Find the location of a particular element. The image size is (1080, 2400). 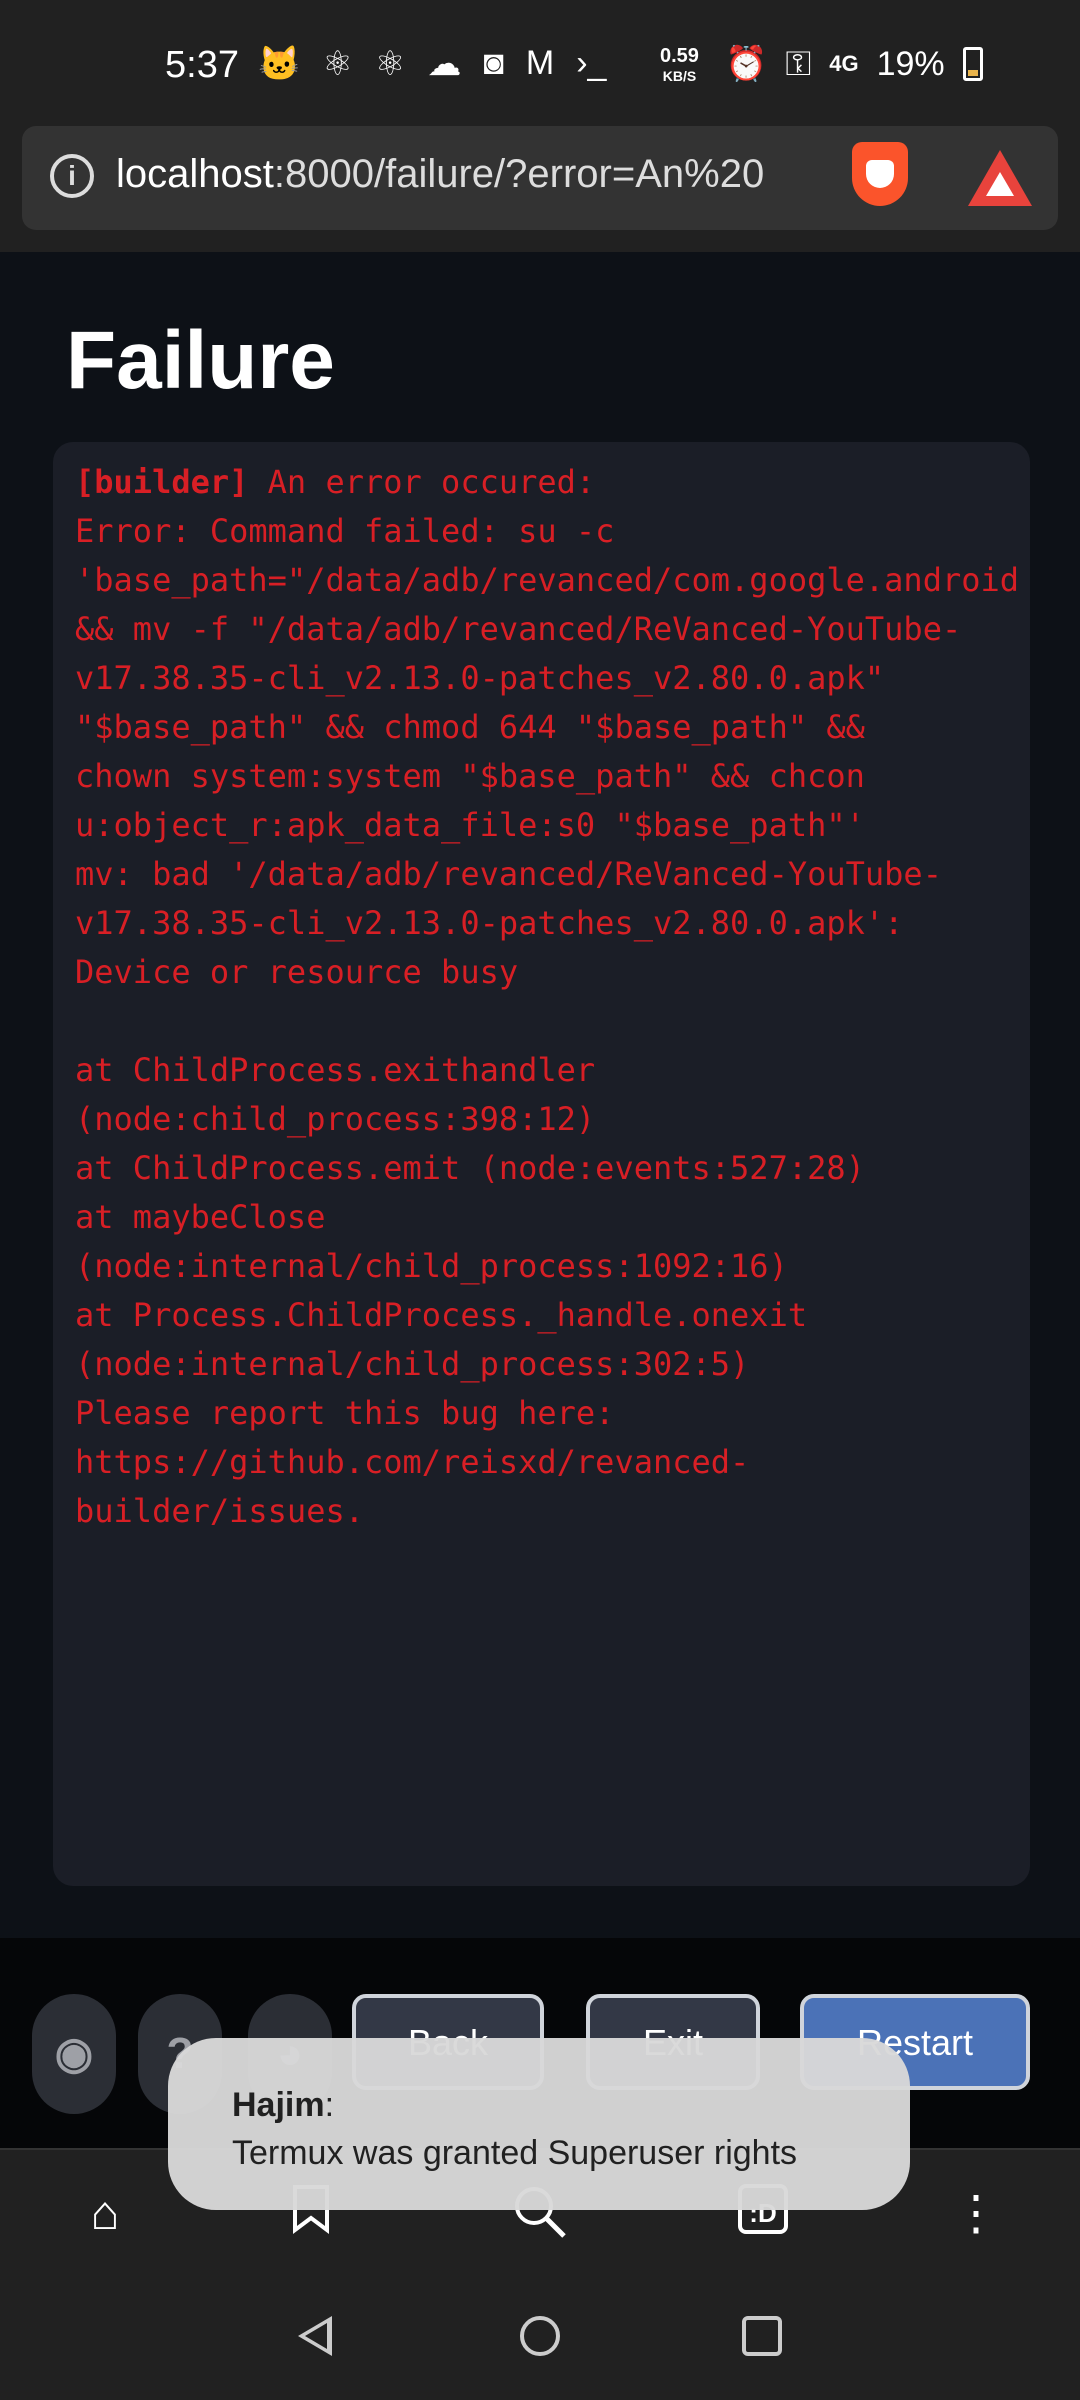

system-indicators: ⏰ ⚿ 4G 19% is located at coordinates (854, 64).